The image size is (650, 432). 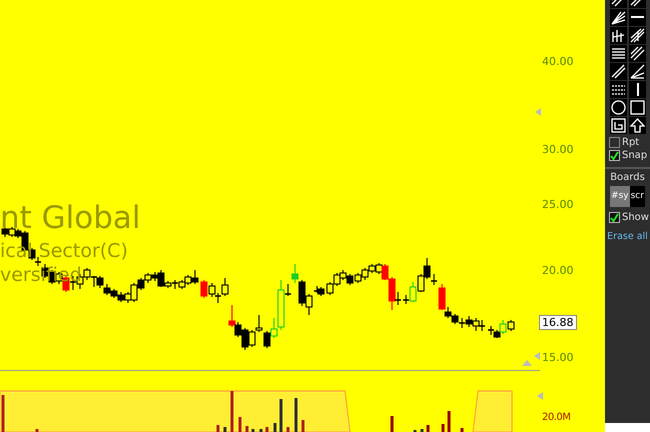 What do you see at coordinates (70, 218) in the screenshot?
I see `symbol-name: nt Global` at bounding box center [70, 218].